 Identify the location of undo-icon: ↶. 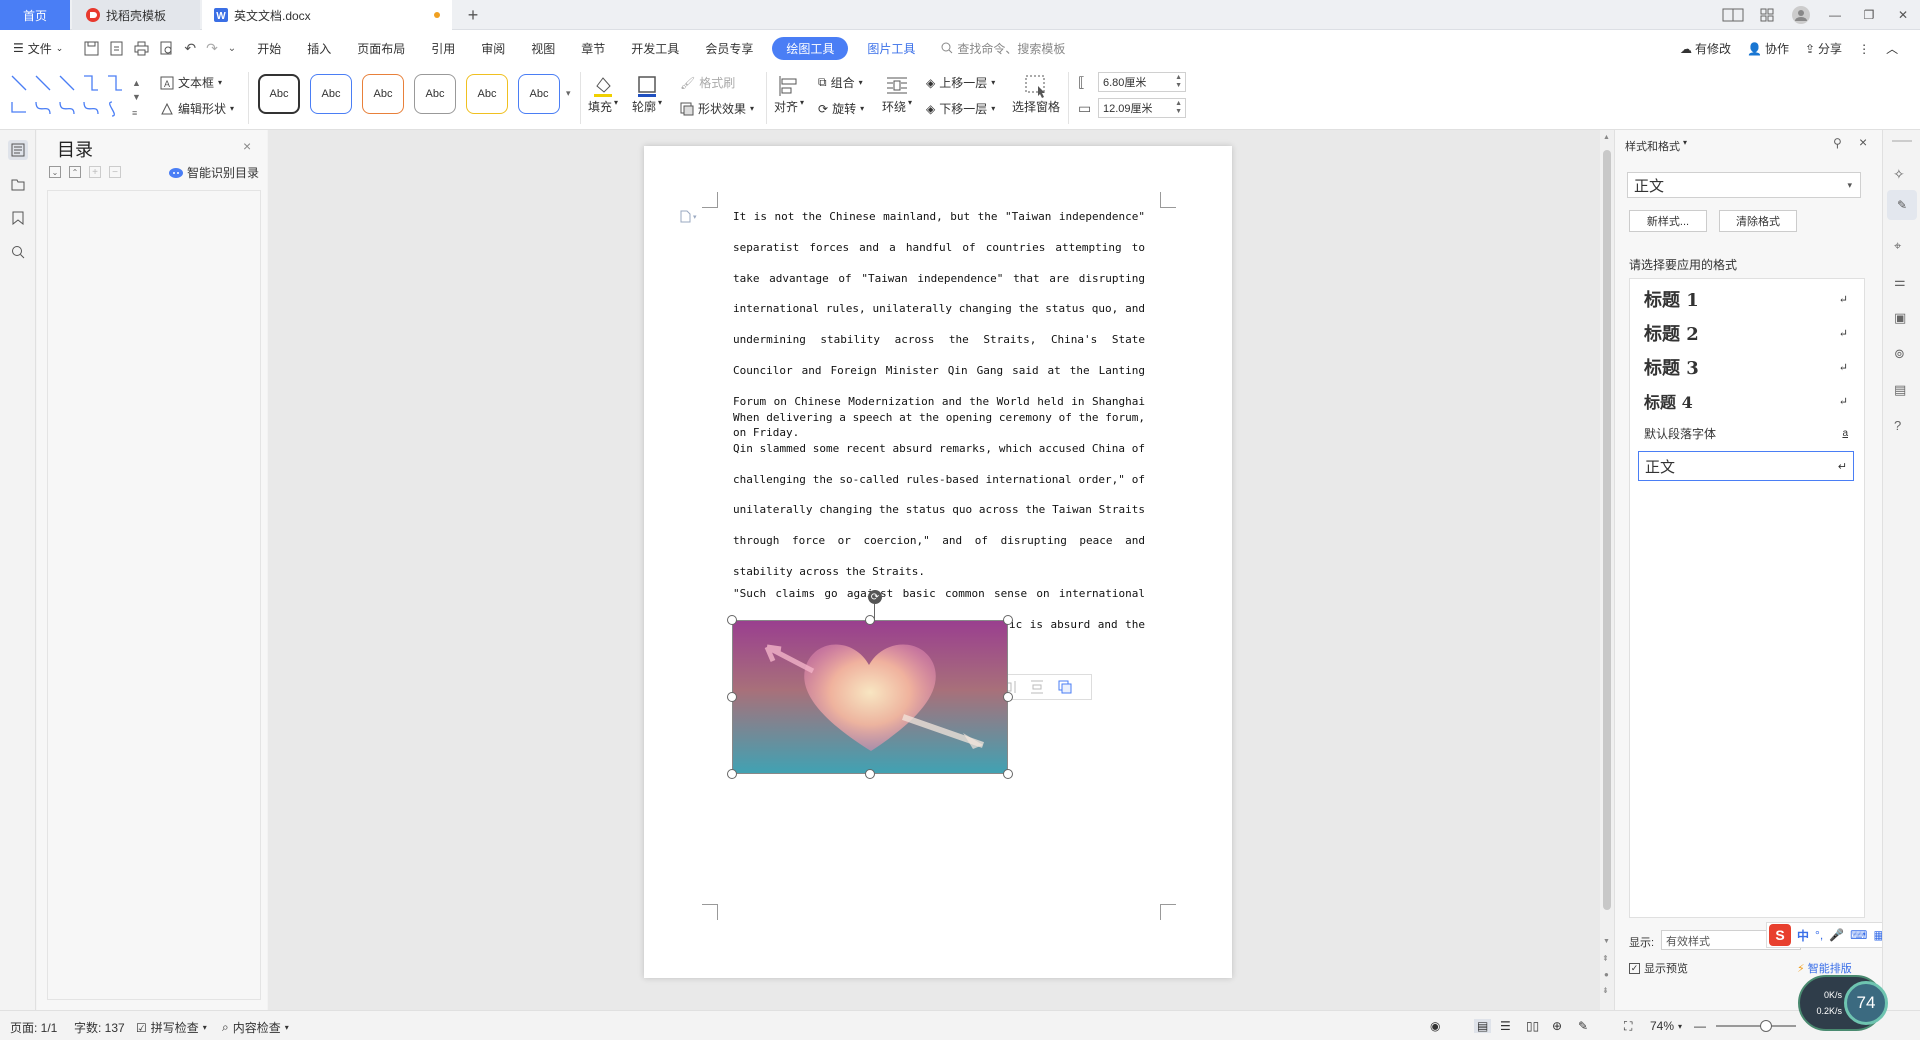
(190, 48).